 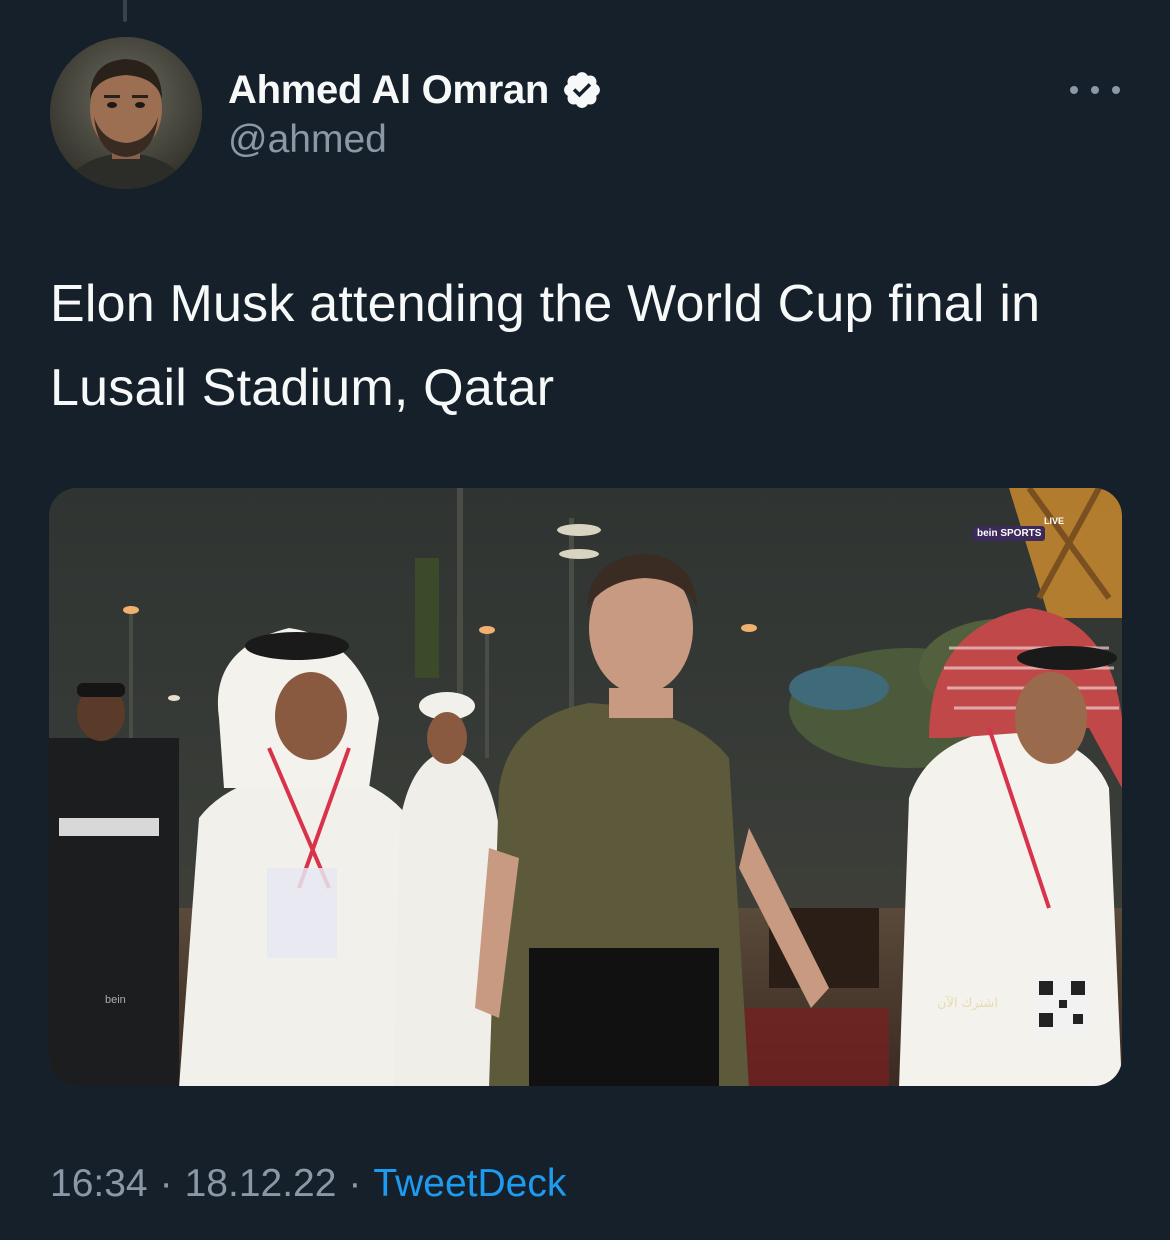 I want to click on author-name-row: Ahmed Al Omran, so click(x=415, y=90).